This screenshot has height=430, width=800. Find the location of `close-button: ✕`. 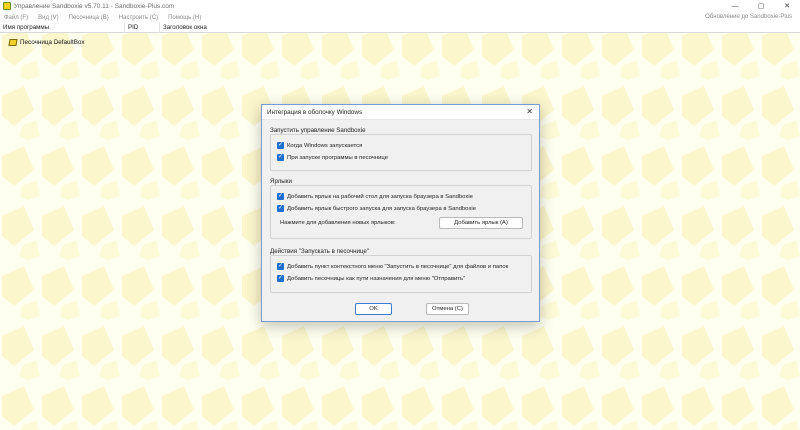

close-button: ✕ is located at coordinates (787, 6).